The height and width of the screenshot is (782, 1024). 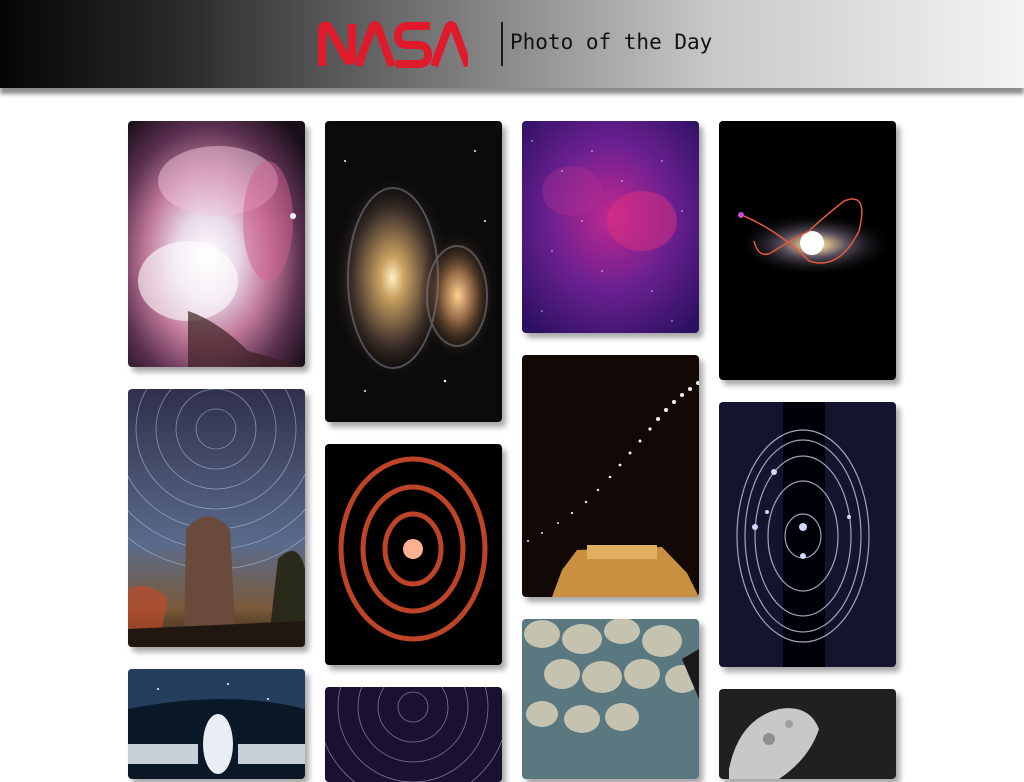 I want to click on moon-over-acropolis-image, so click(x=610, y=476).